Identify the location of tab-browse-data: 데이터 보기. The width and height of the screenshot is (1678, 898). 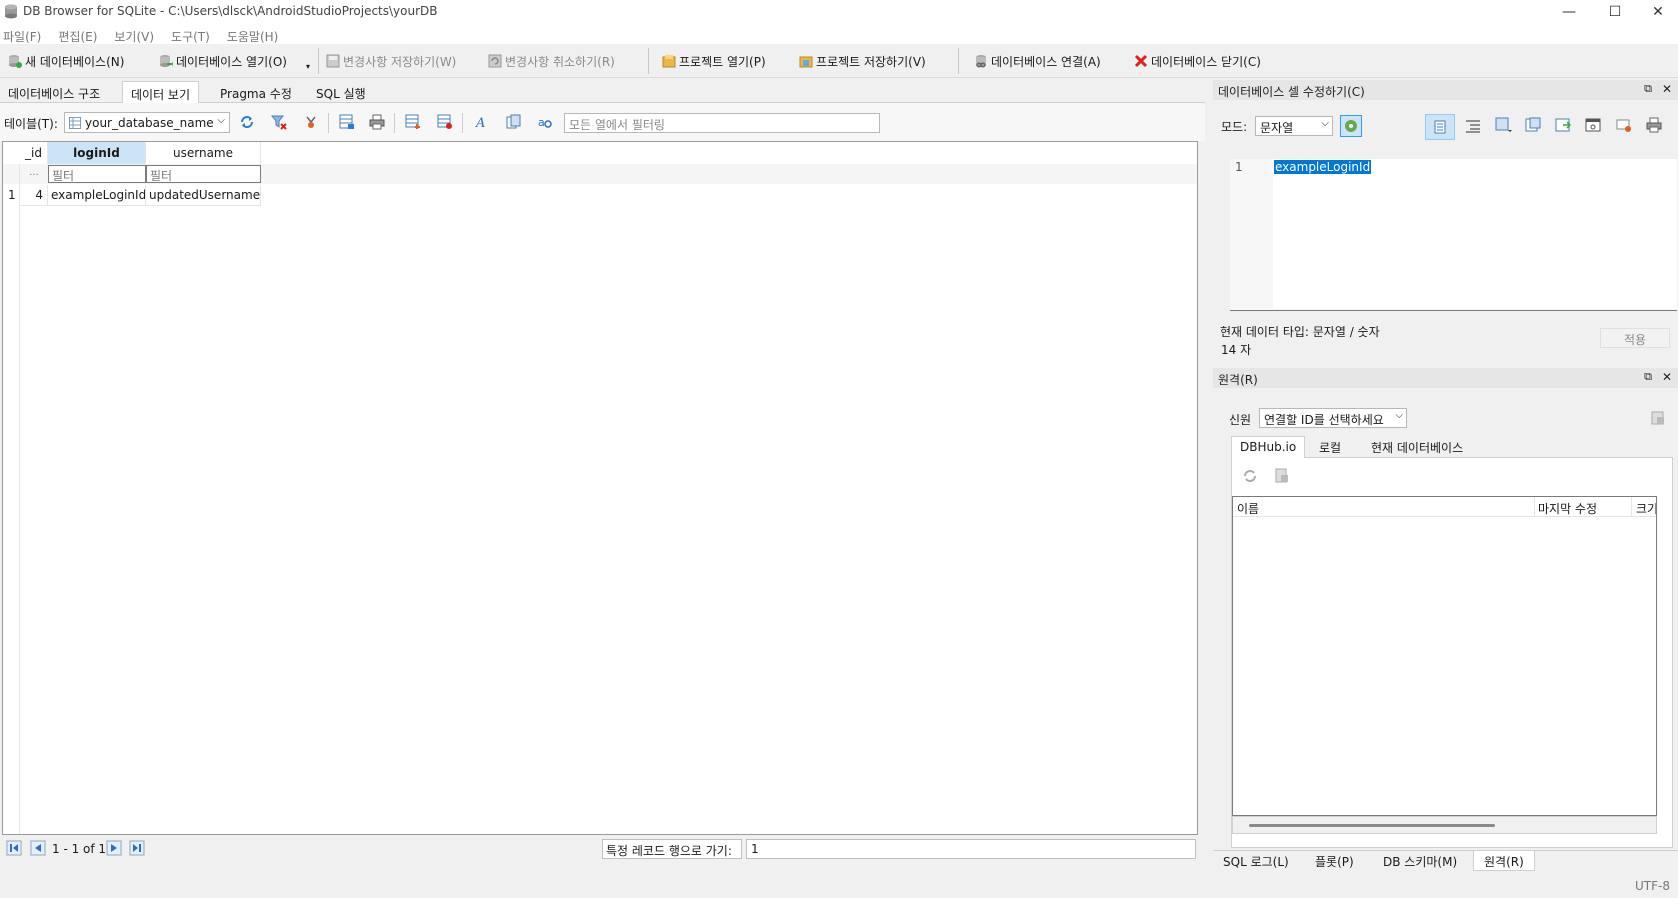
(161, 92).